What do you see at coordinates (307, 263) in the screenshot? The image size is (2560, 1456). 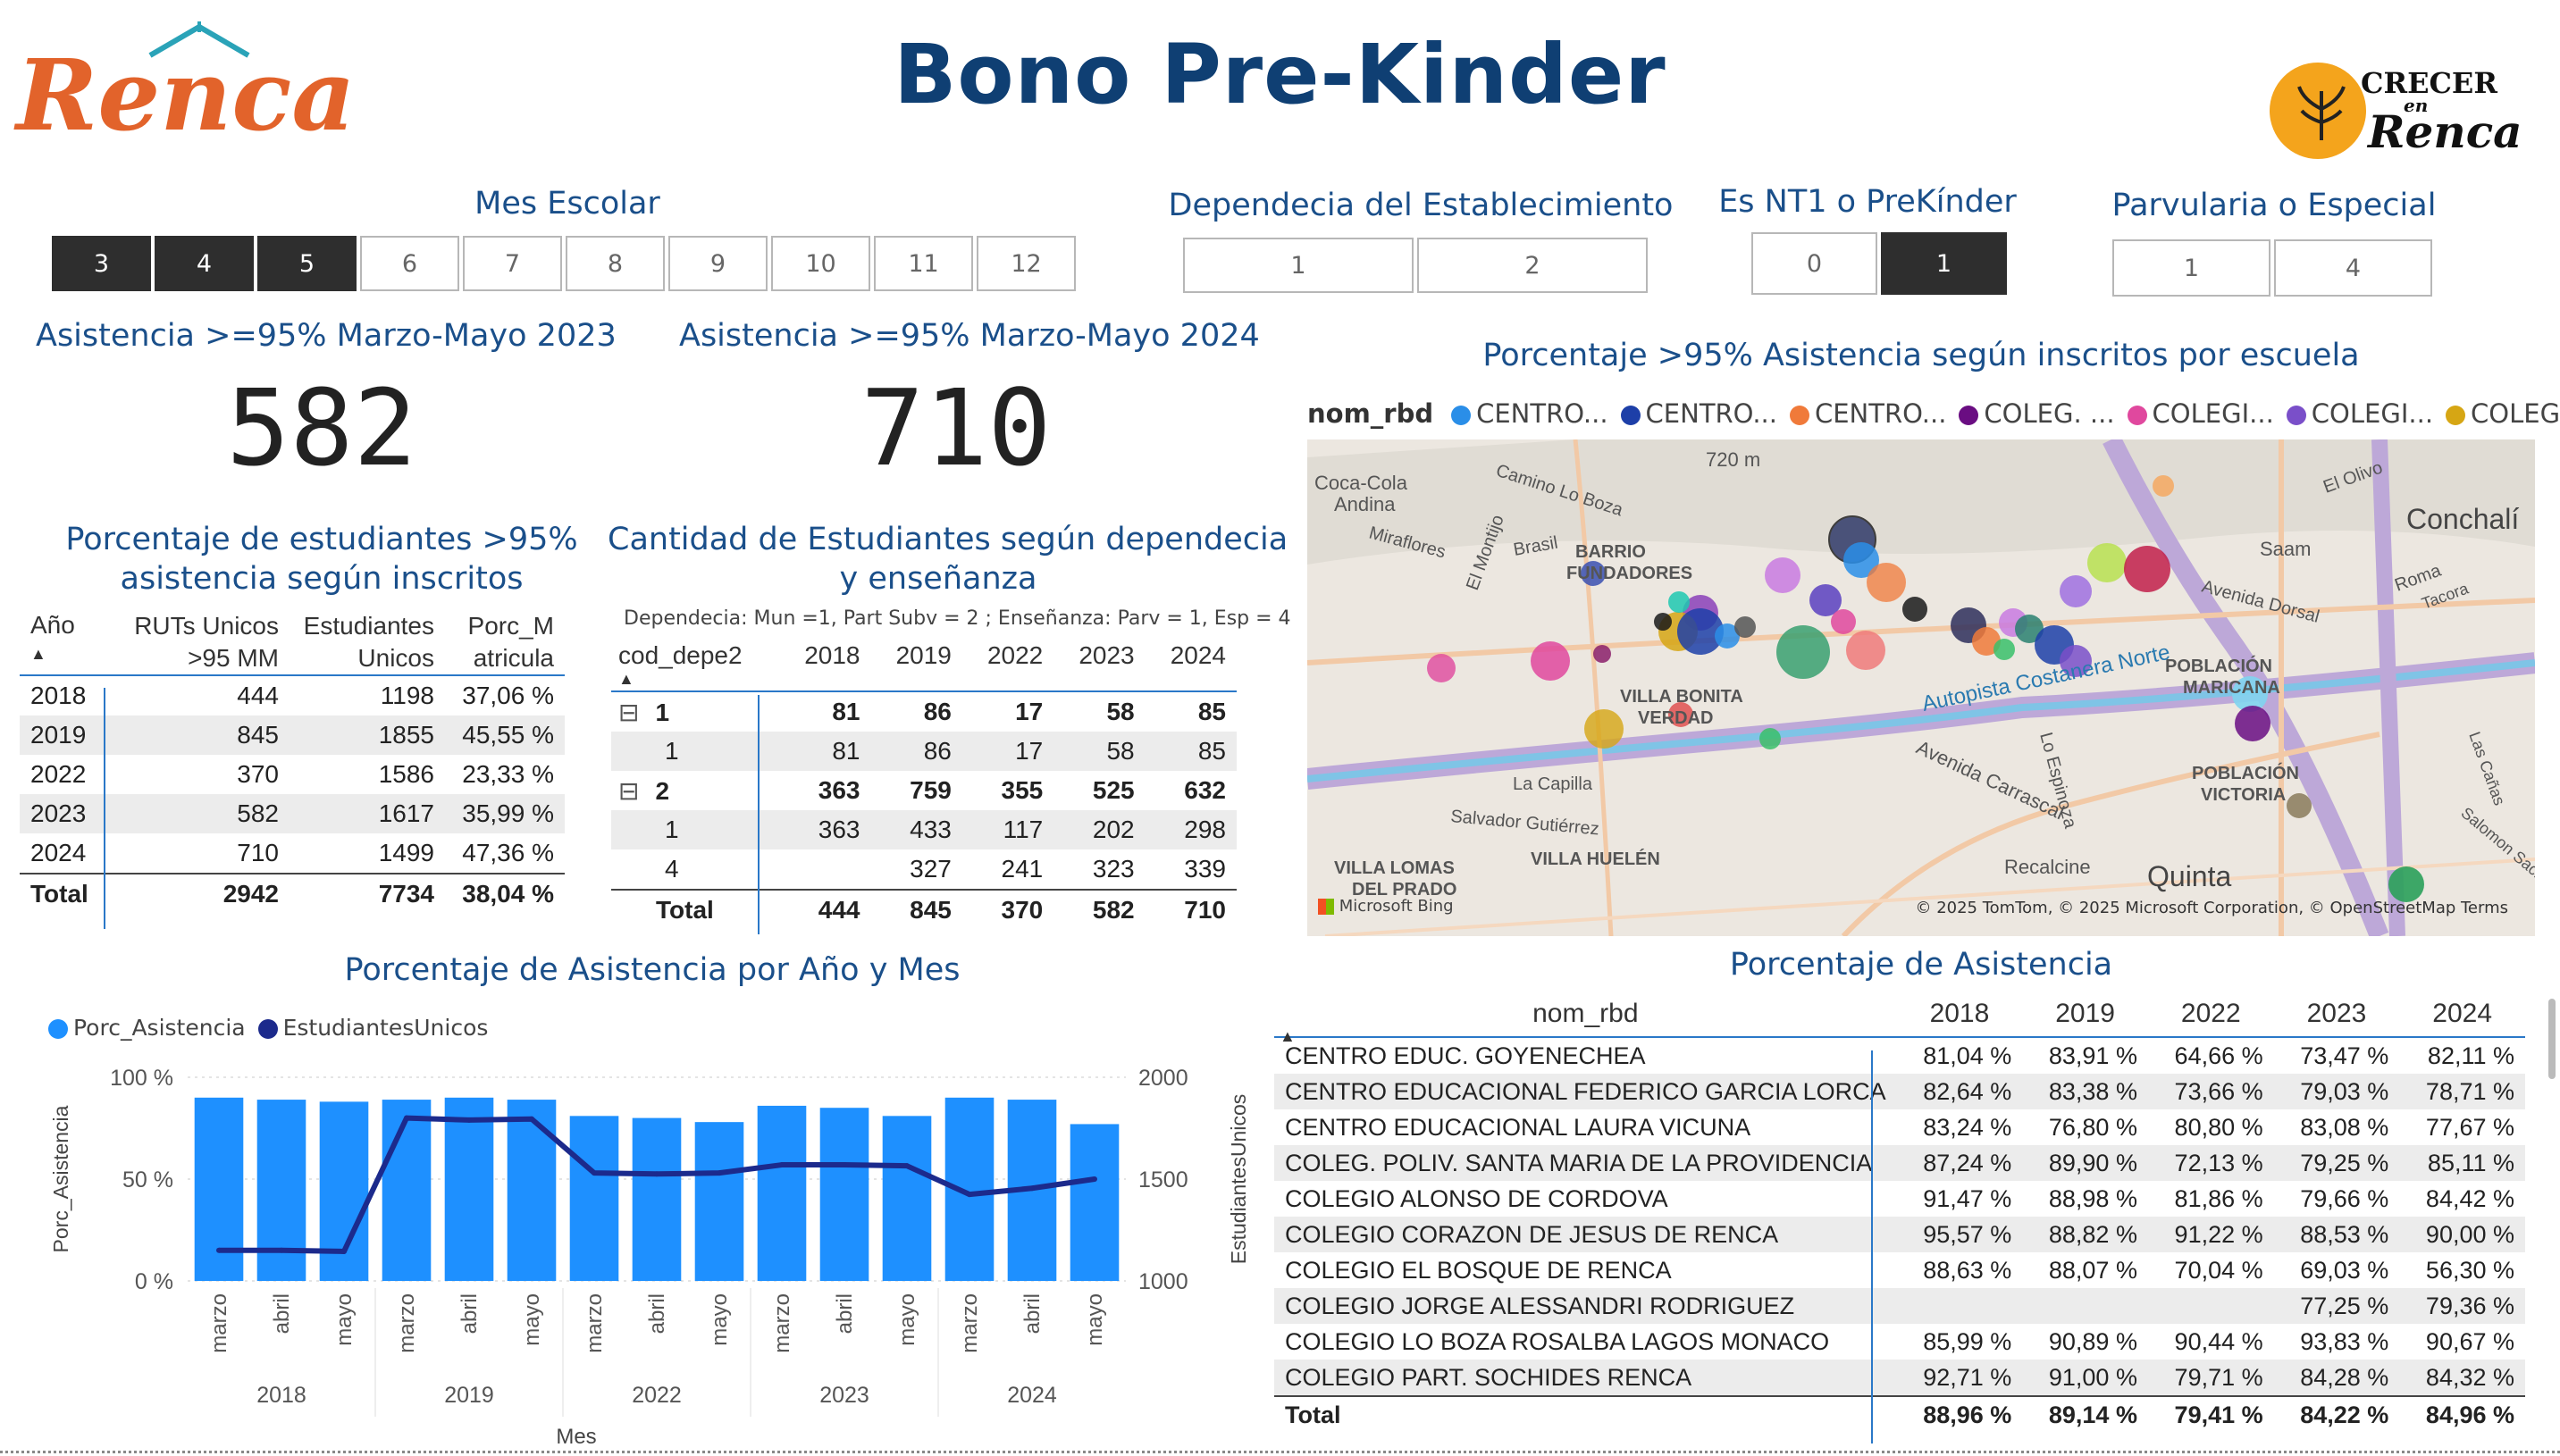 I see `slicer-mes-option: 5` at bounding box center [307, 263].